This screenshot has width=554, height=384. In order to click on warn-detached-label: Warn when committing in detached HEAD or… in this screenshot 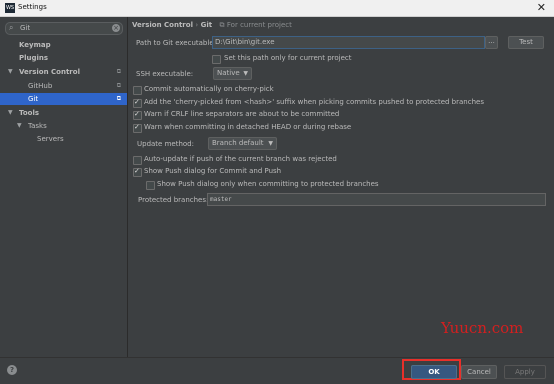, I will do `click(248, 127)`.